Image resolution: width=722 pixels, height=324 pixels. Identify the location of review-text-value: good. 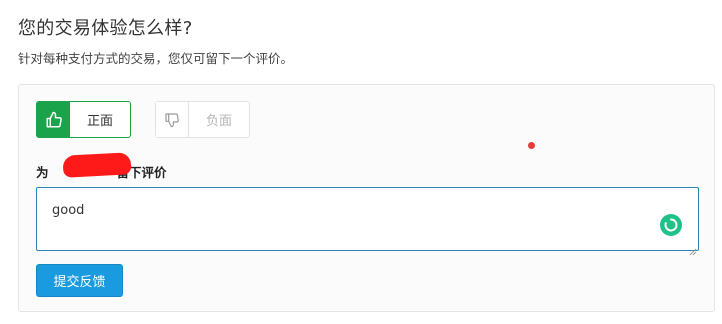
(68, 210).